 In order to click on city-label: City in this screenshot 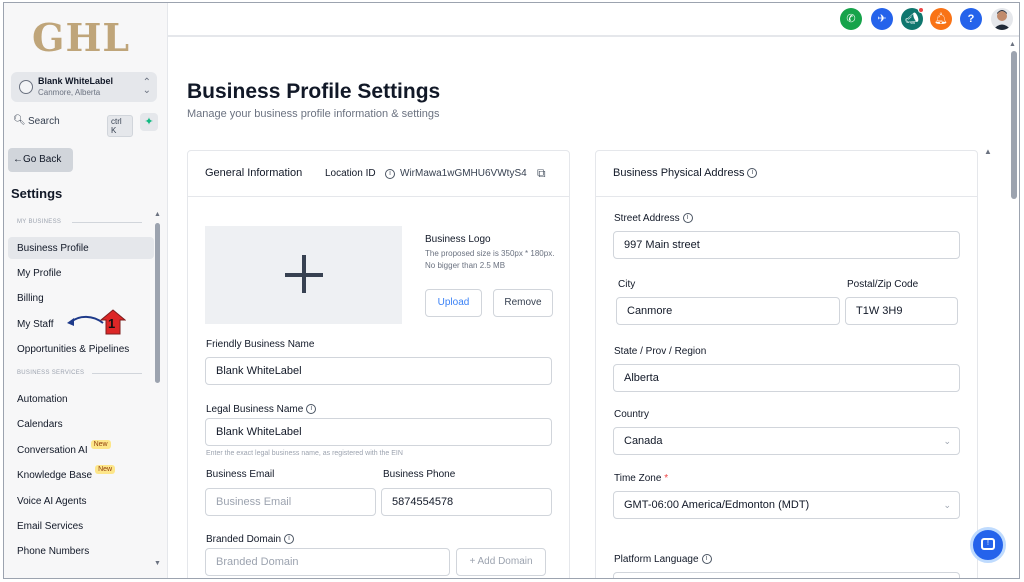, I will do `click(627, 284)`.